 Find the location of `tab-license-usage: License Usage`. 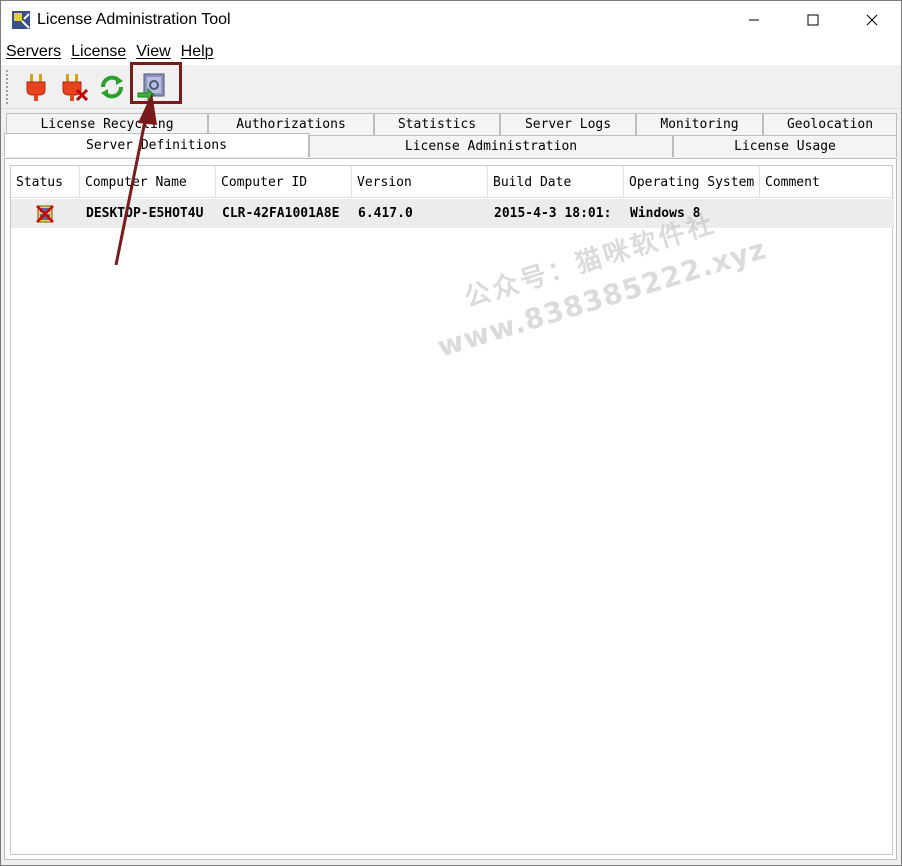

tab-license-usage: License Usage is located at coordinates (785, 146).